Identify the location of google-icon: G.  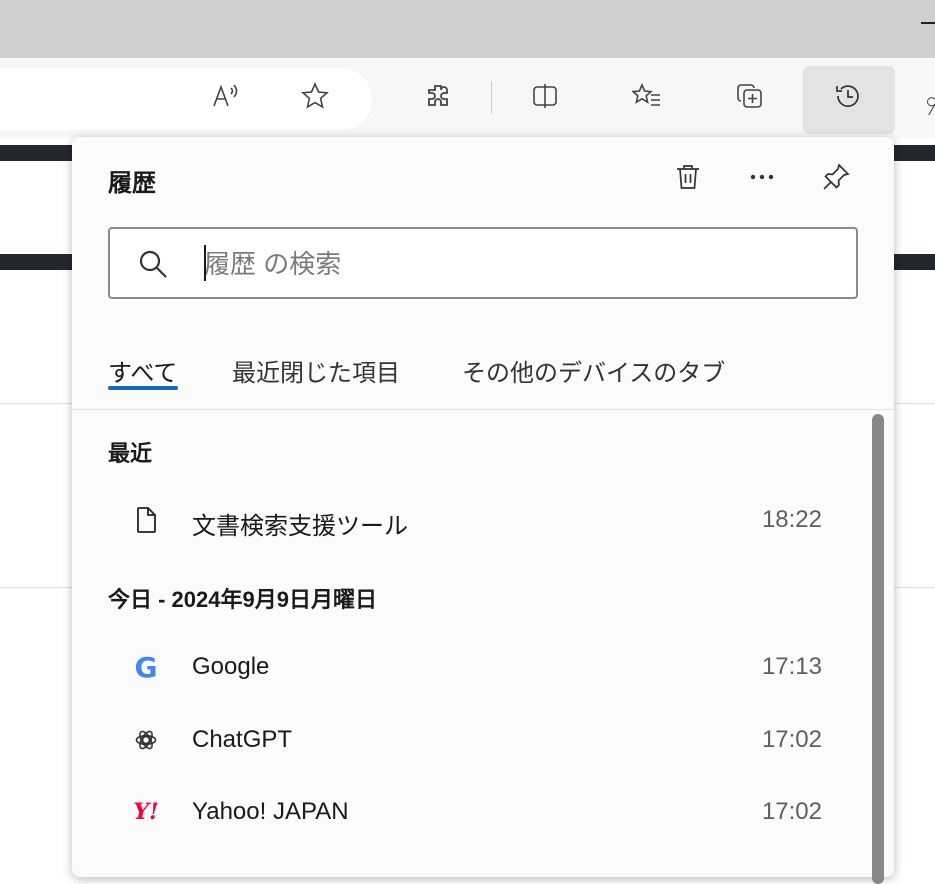
(146, 667).